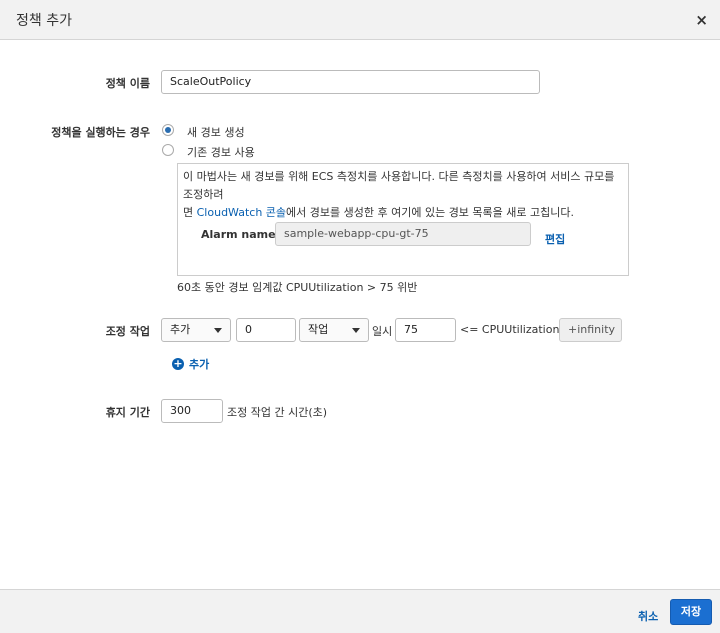  What do you see at coordinates (127, 83) in the screenshot?
I see `policy-name-label: 정책 이름` at bounding box center [127, 83].